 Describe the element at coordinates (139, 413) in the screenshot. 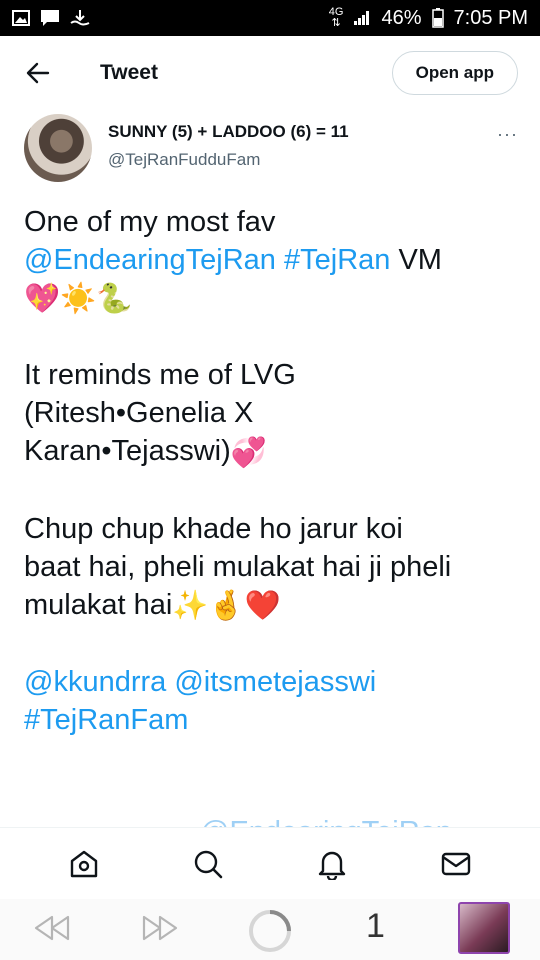

I see `tweet-text-line: (Ritesh•Genelia X` at that location.